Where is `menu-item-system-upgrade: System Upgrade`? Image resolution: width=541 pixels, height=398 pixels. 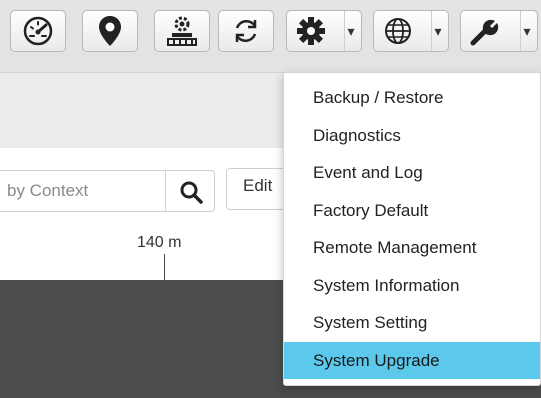 menu-item-system-upgrade: System Upgrade is located at coordinates (412, 360).